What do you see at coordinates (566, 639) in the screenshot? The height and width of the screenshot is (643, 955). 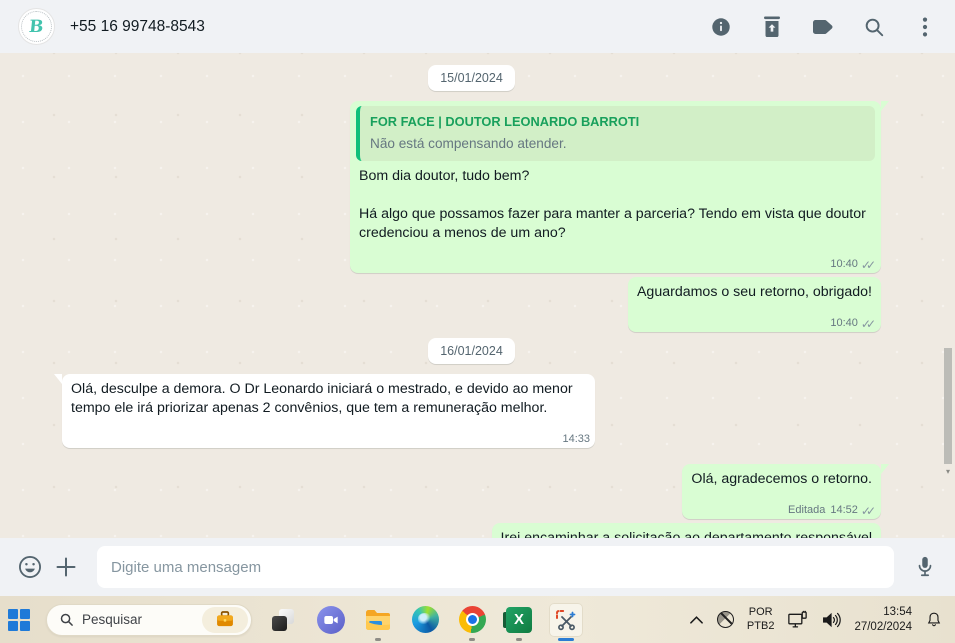 I see `active-indicator` at bounding box center [566, 639].